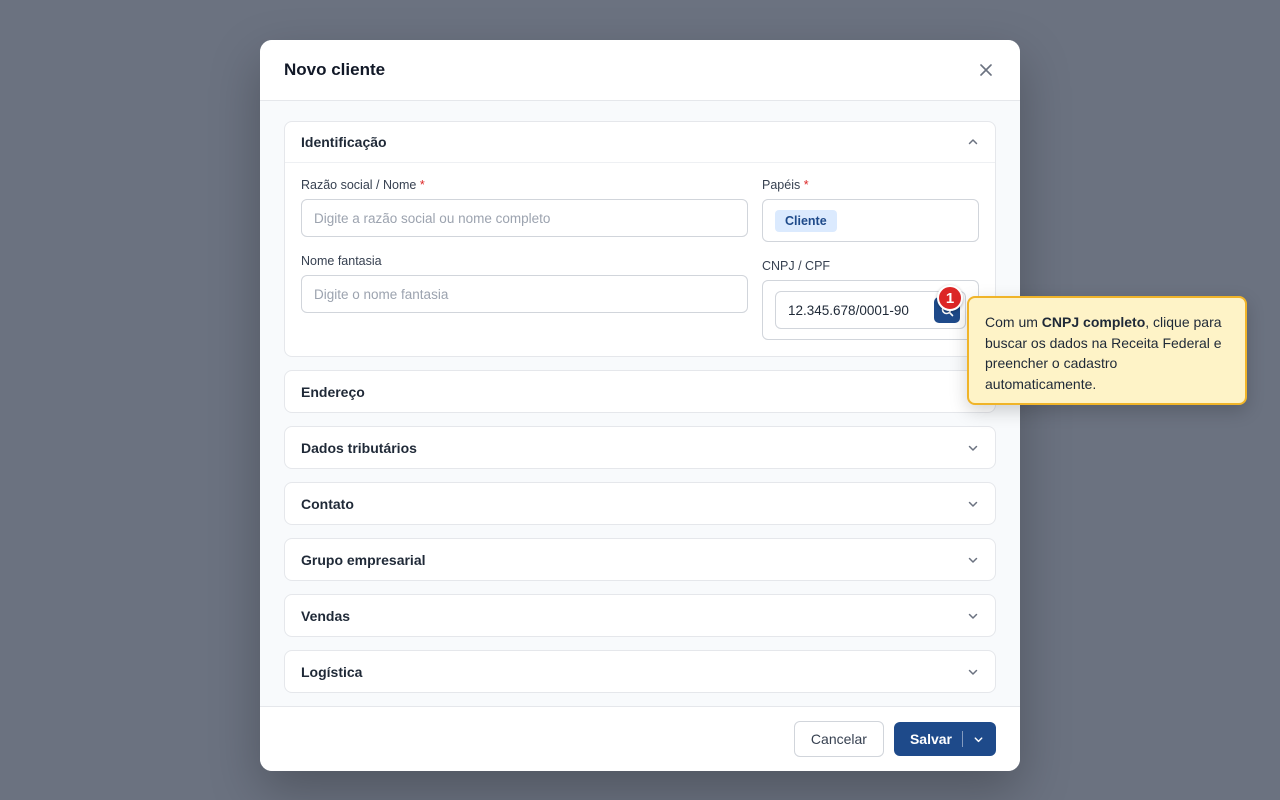 The width and height of the screenshot is (1280, 800). I want to click on tooltip-text-before: Com um, so click(1013, 322).